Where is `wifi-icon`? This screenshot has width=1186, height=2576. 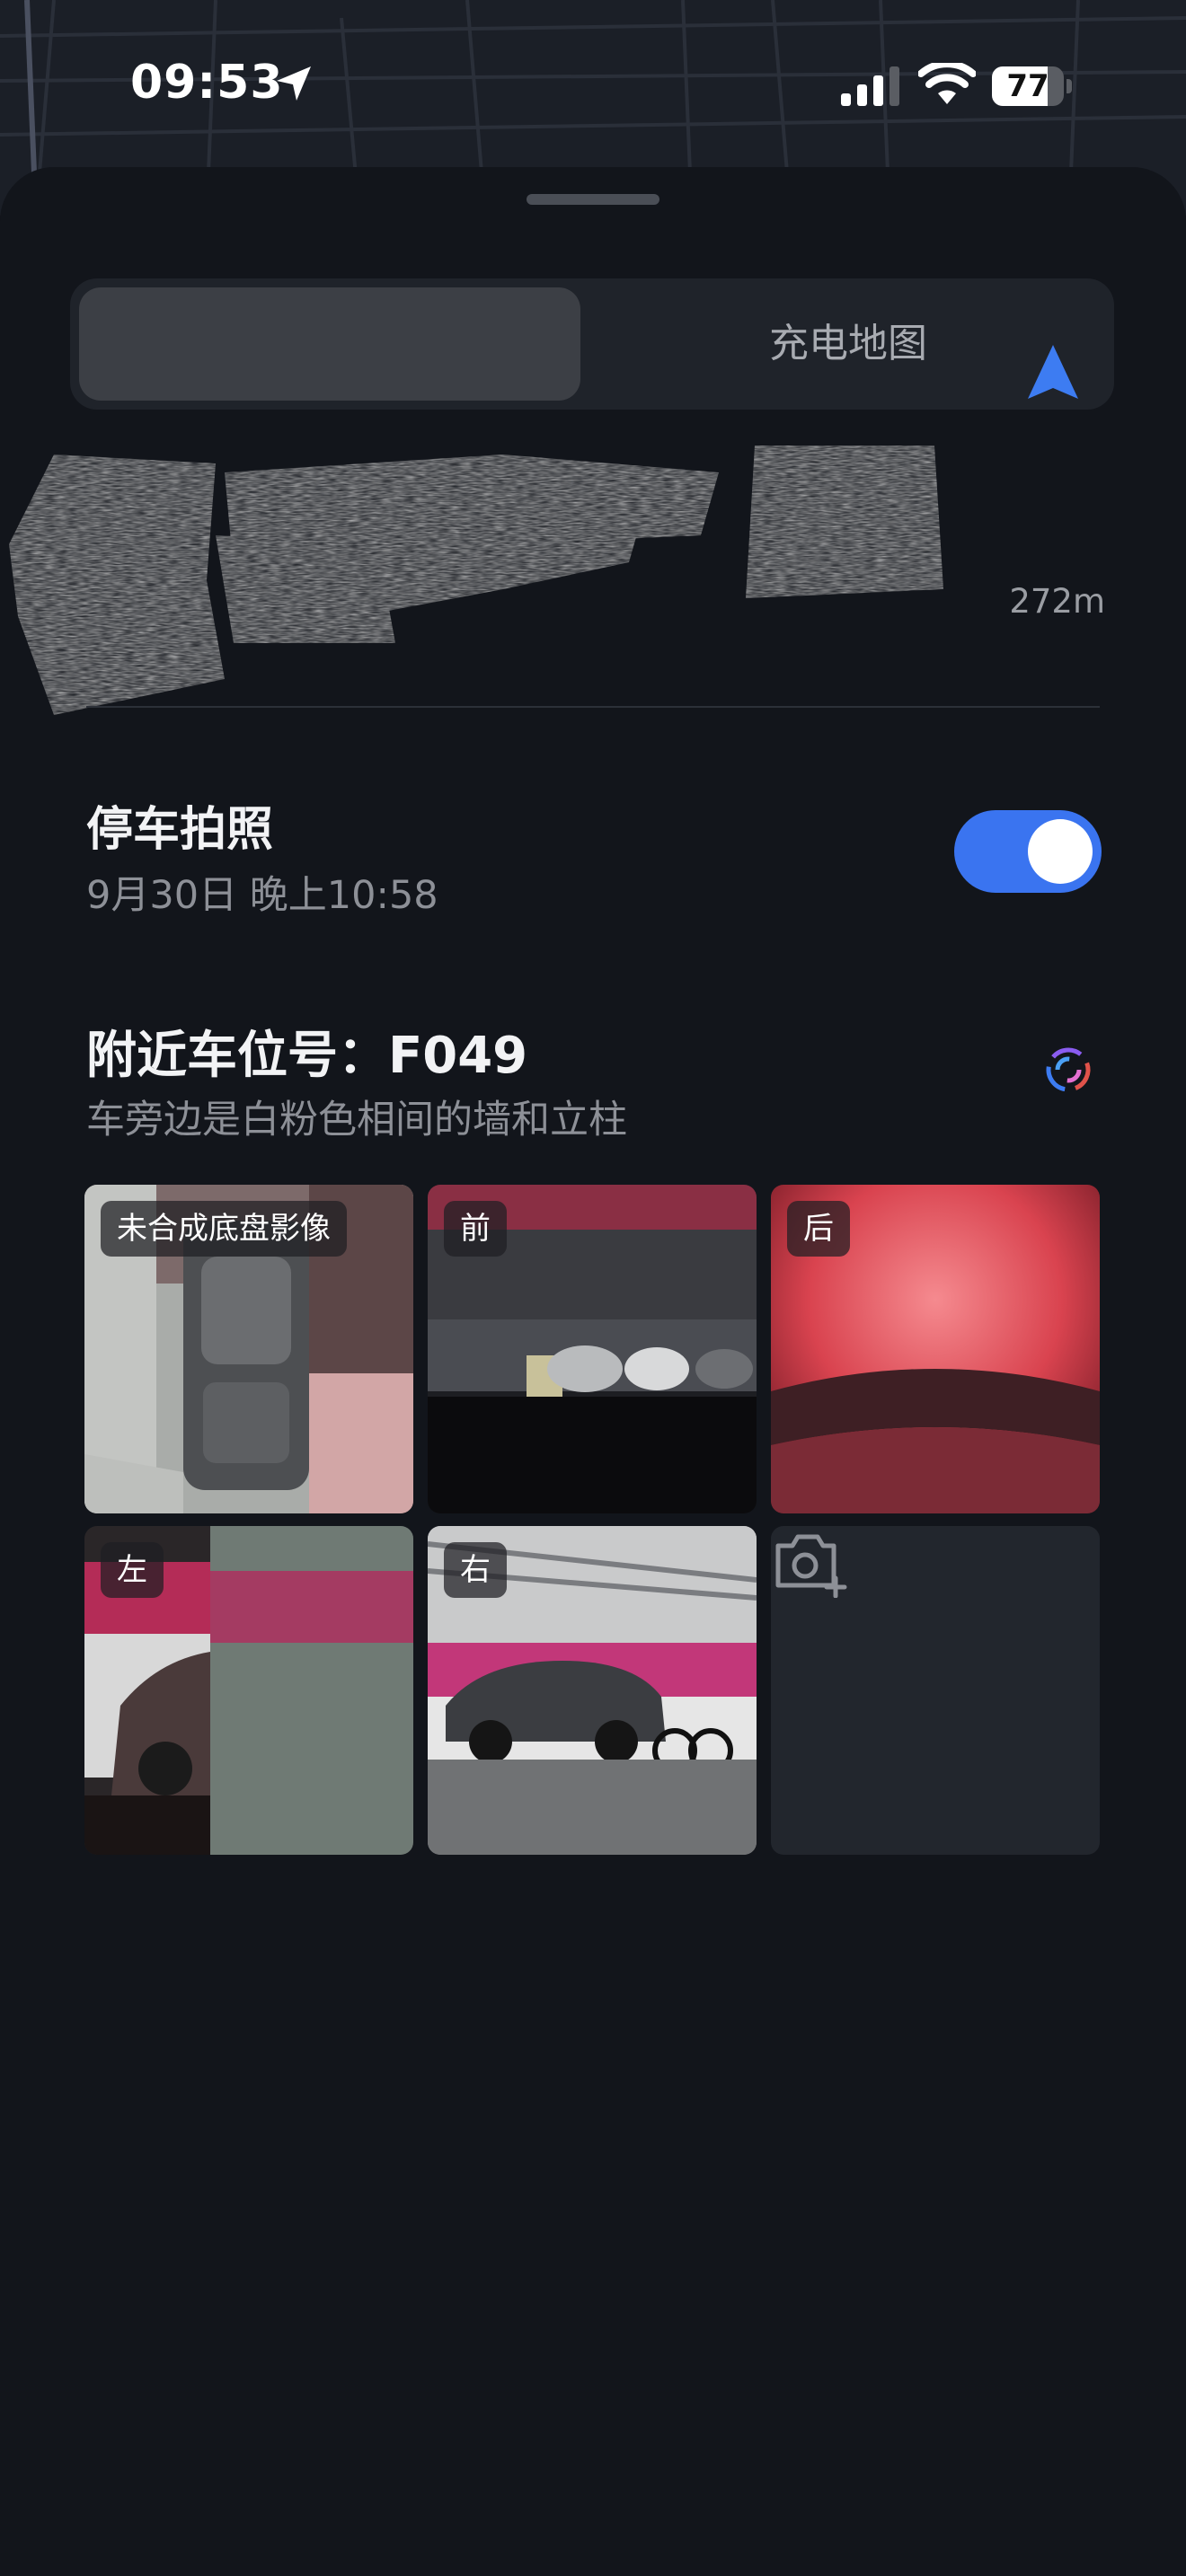 wifi-icon is located at coordinates (947, 83).